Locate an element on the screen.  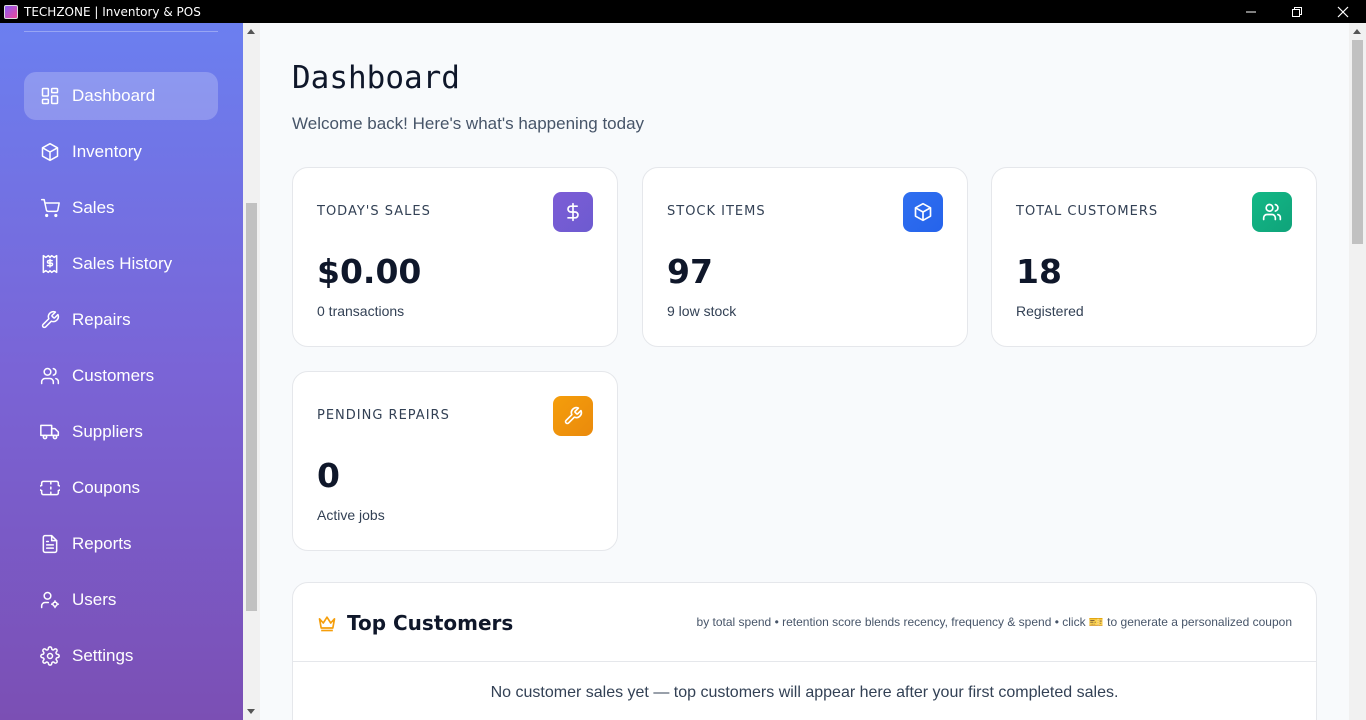
sidebar-item-repairs: Repairs is located at coordinates (121, 320).